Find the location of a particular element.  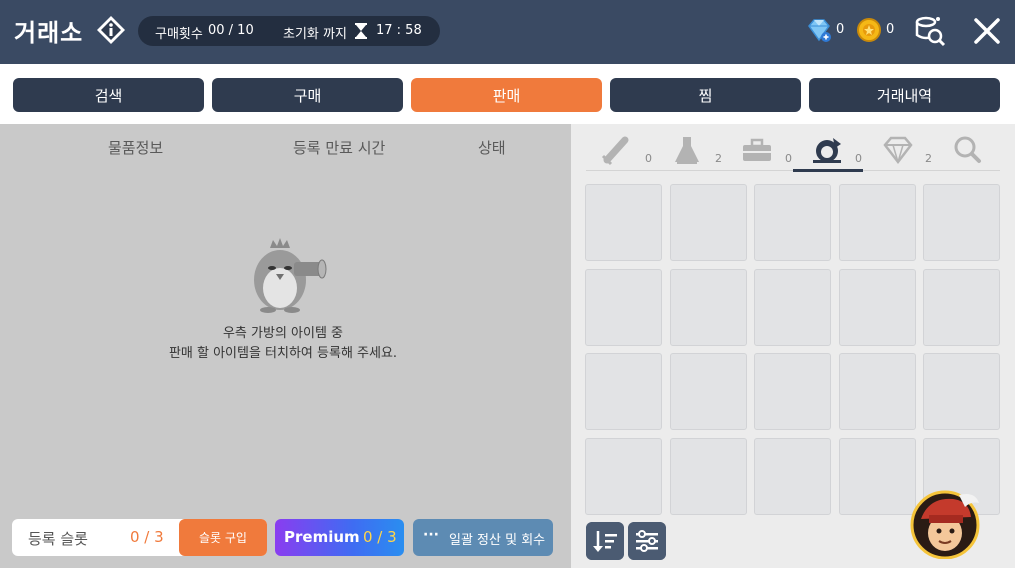

reset-time: 17 : 58 is located at coordinates (399, 30).